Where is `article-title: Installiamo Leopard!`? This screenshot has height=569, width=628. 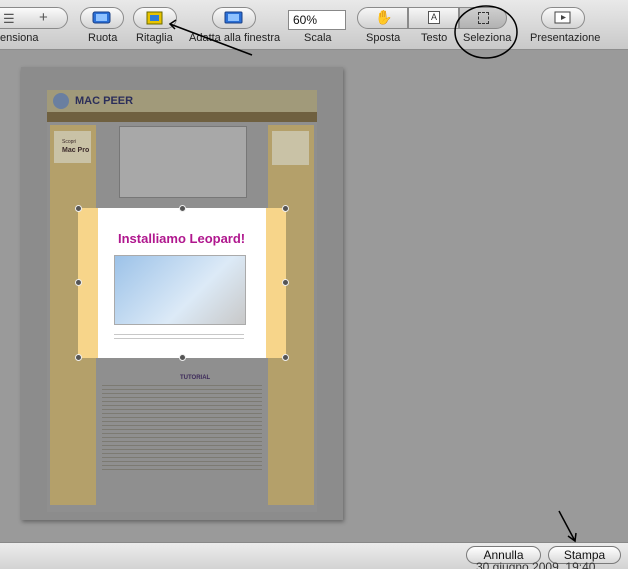 article-title: Installiamo Leopard! is located at coordinates (182, 238).